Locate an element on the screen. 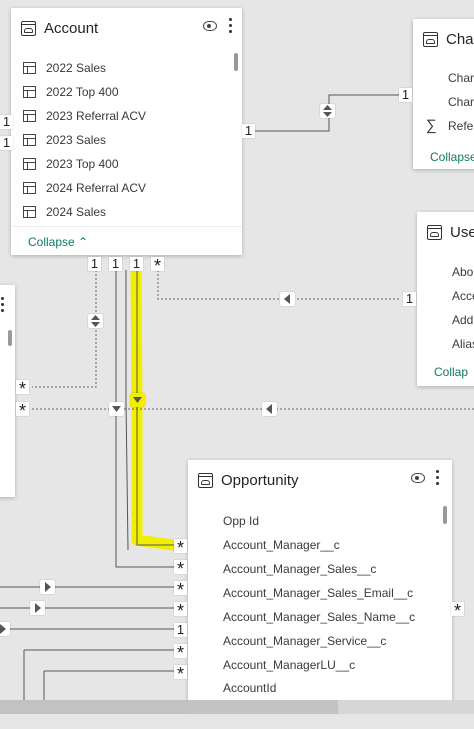 The image size is (474, 729). account-field: 2023 Sales is located at coordinates (76, 140).